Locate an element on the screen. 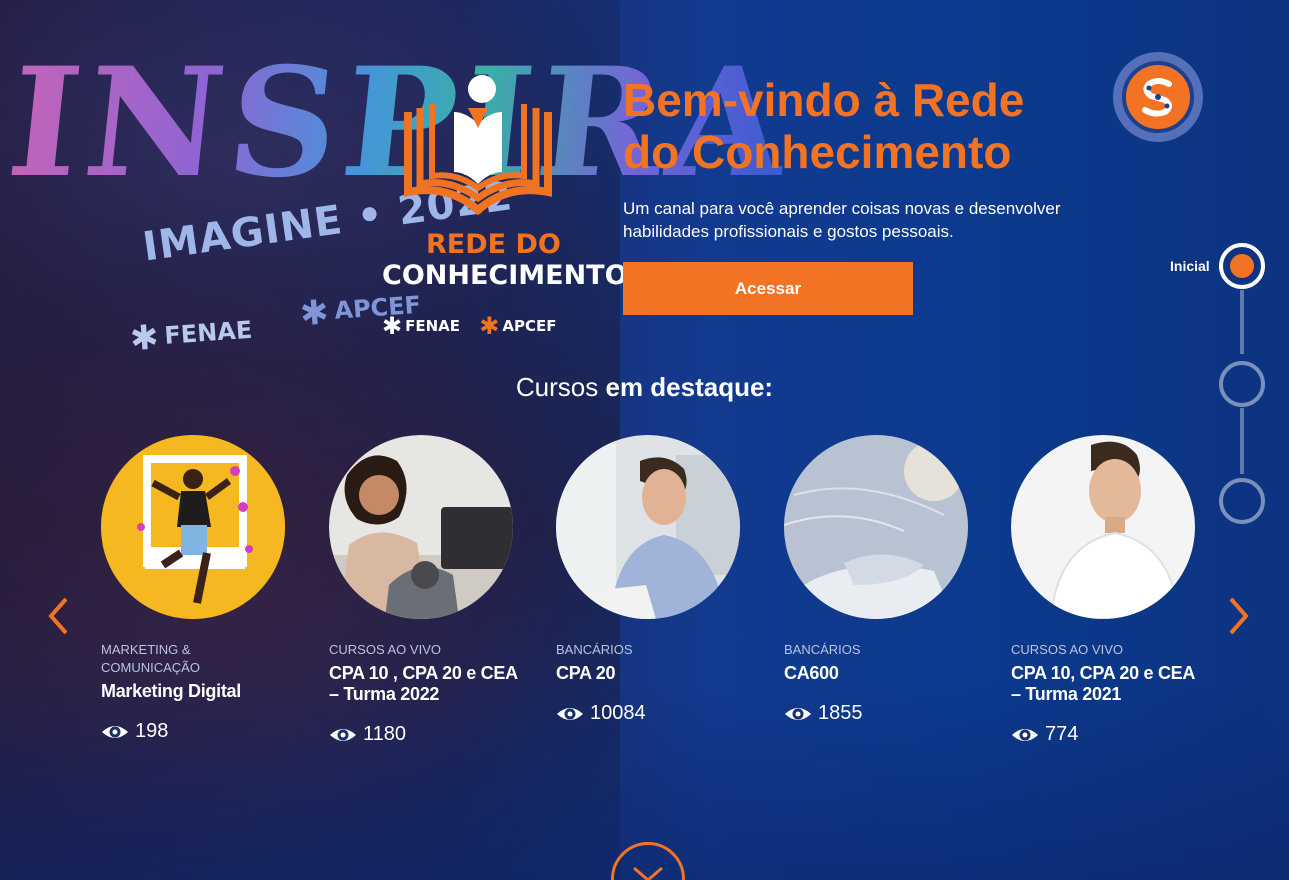 The image size is (1289, 880). apcef-mark-icon: ✱ is located at coordinates (314, 313).